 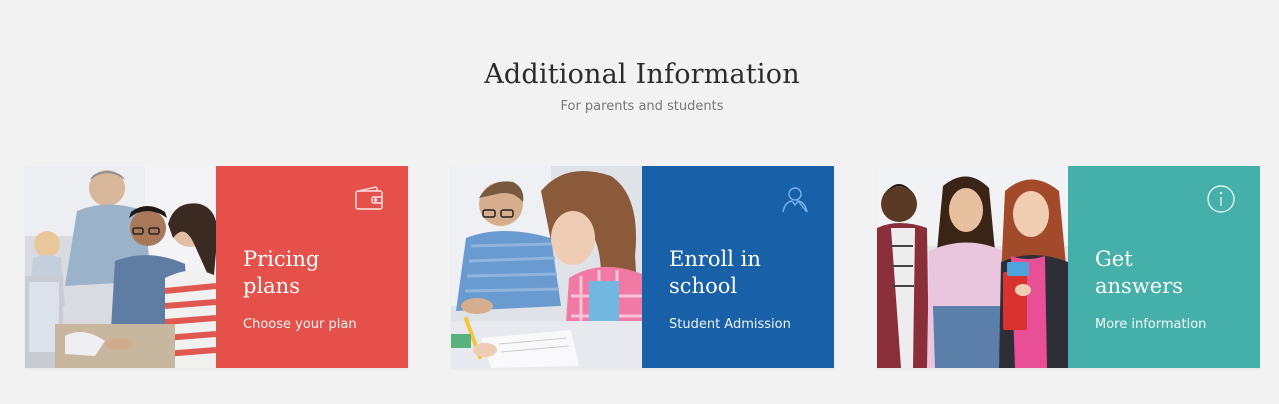 I want to click on card-photo-students-writing, so click(x=546, y=267).